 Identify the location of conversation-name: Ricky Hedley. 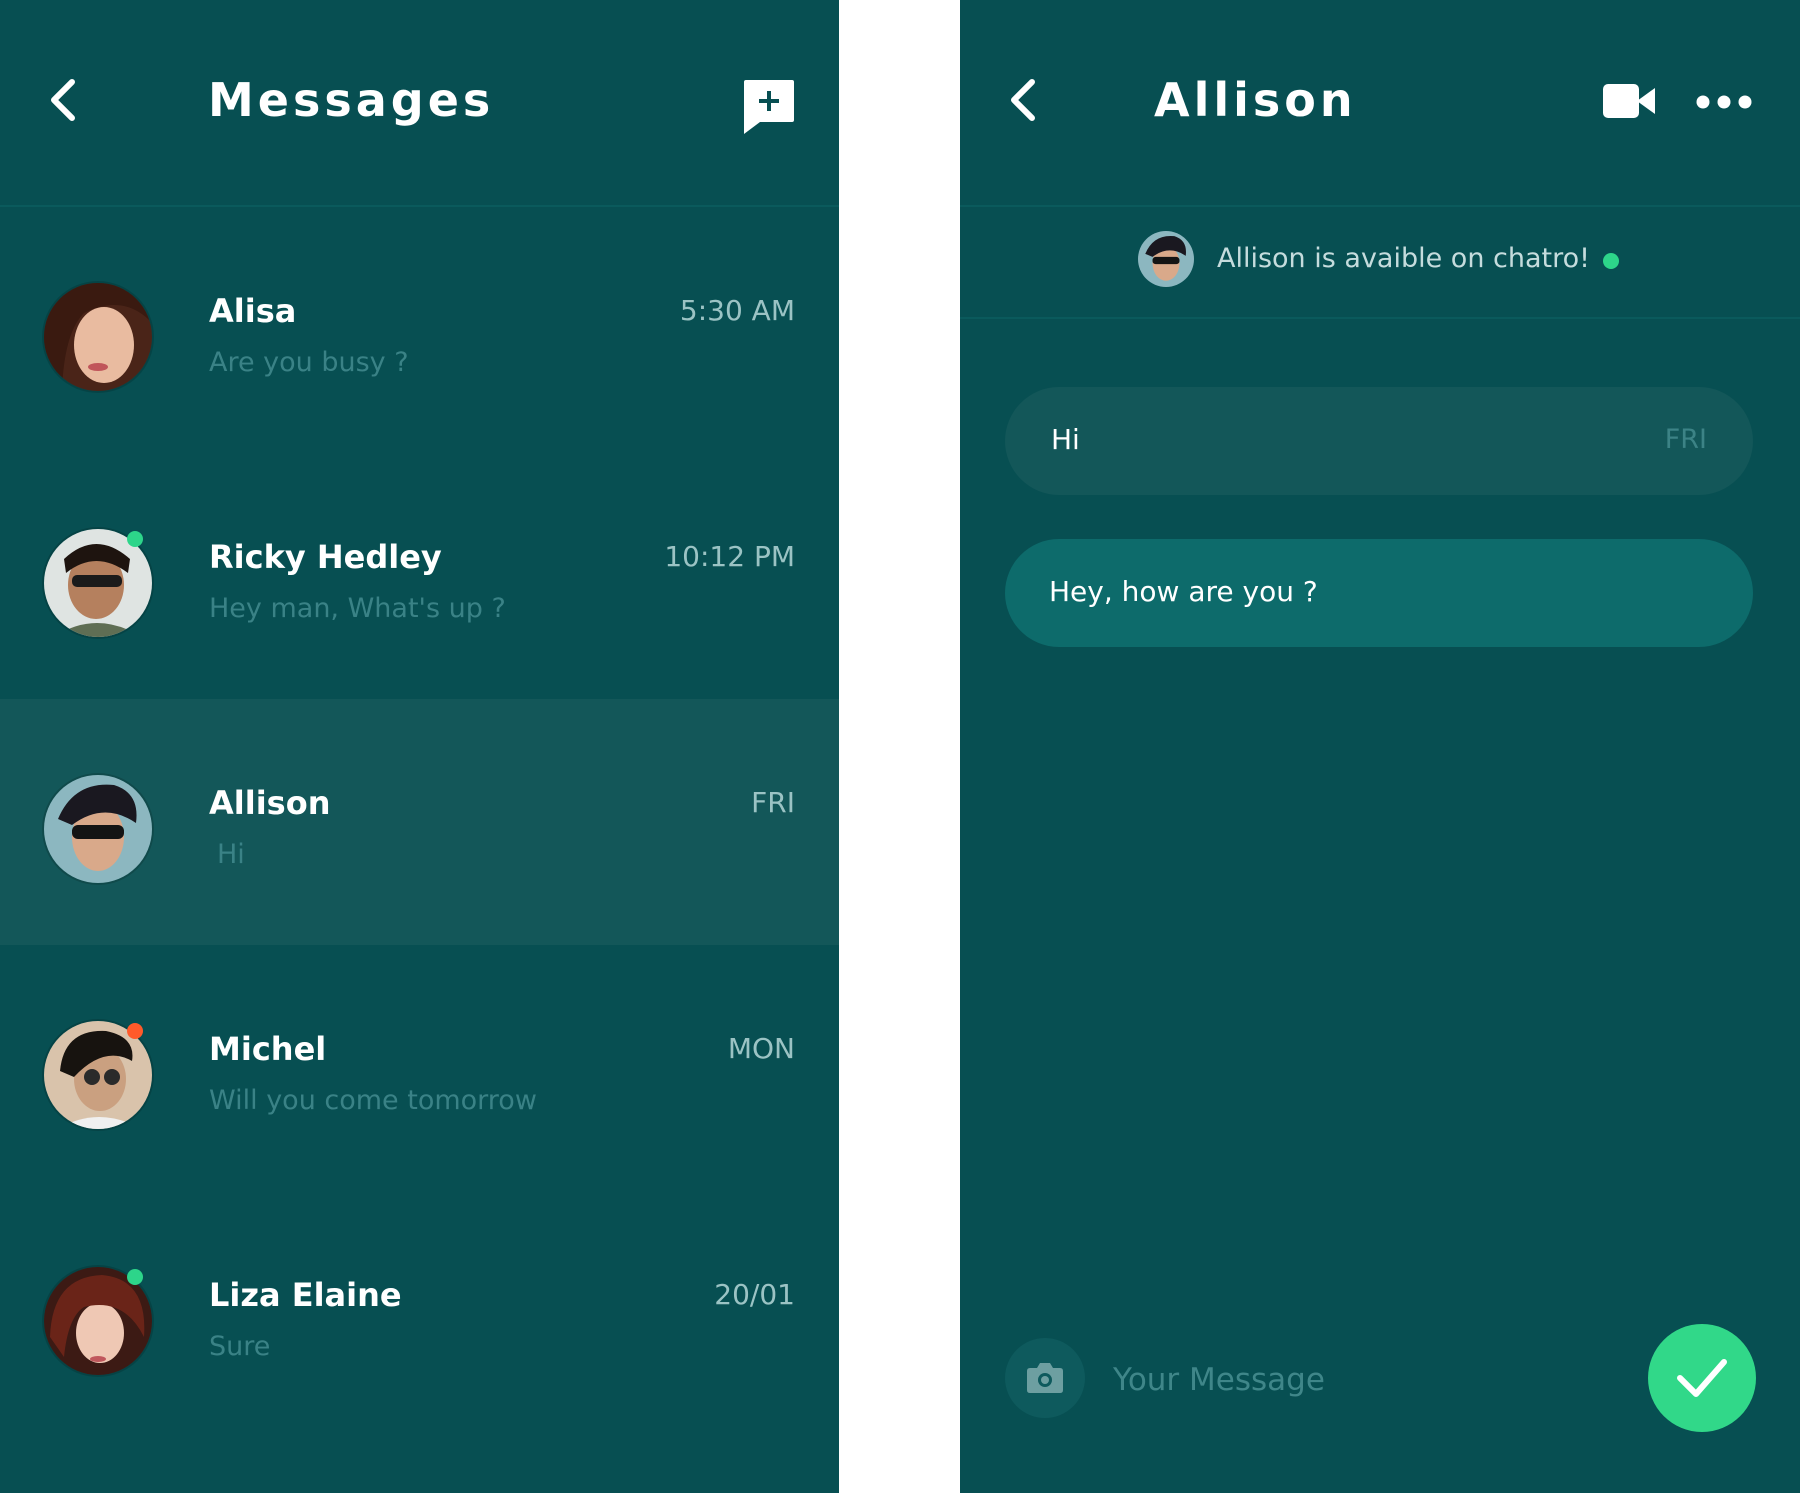
(325, 557).